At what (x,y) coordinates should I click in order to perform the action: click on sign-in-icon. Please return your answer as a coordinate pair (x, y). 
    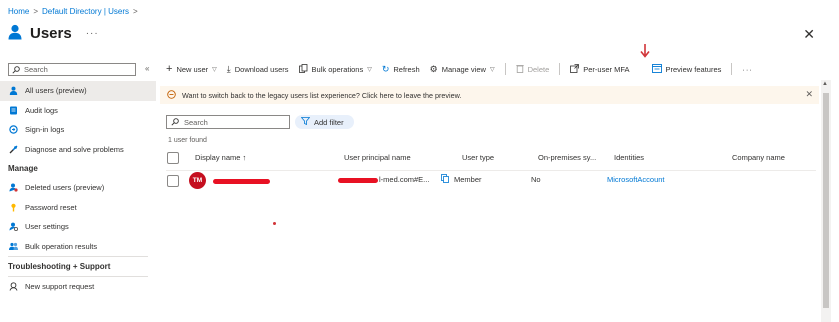
    Looking at the image, I should click on (13, 129).